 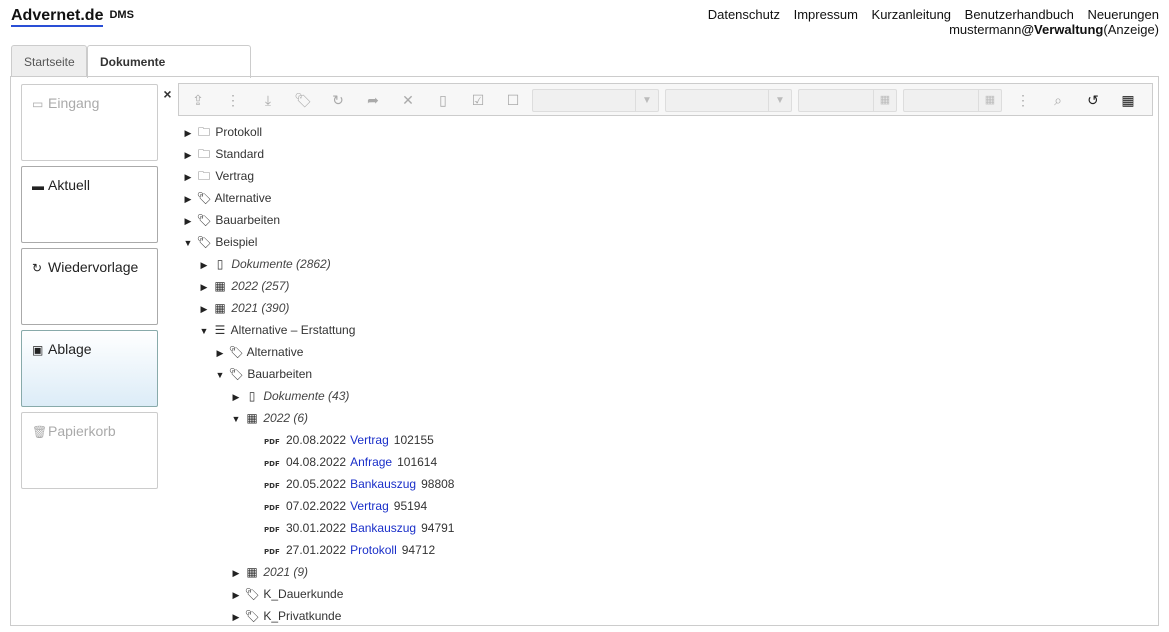 I want to click on tree-node: ▶ 🗀 Protokoll, so click(x=222, y=132).